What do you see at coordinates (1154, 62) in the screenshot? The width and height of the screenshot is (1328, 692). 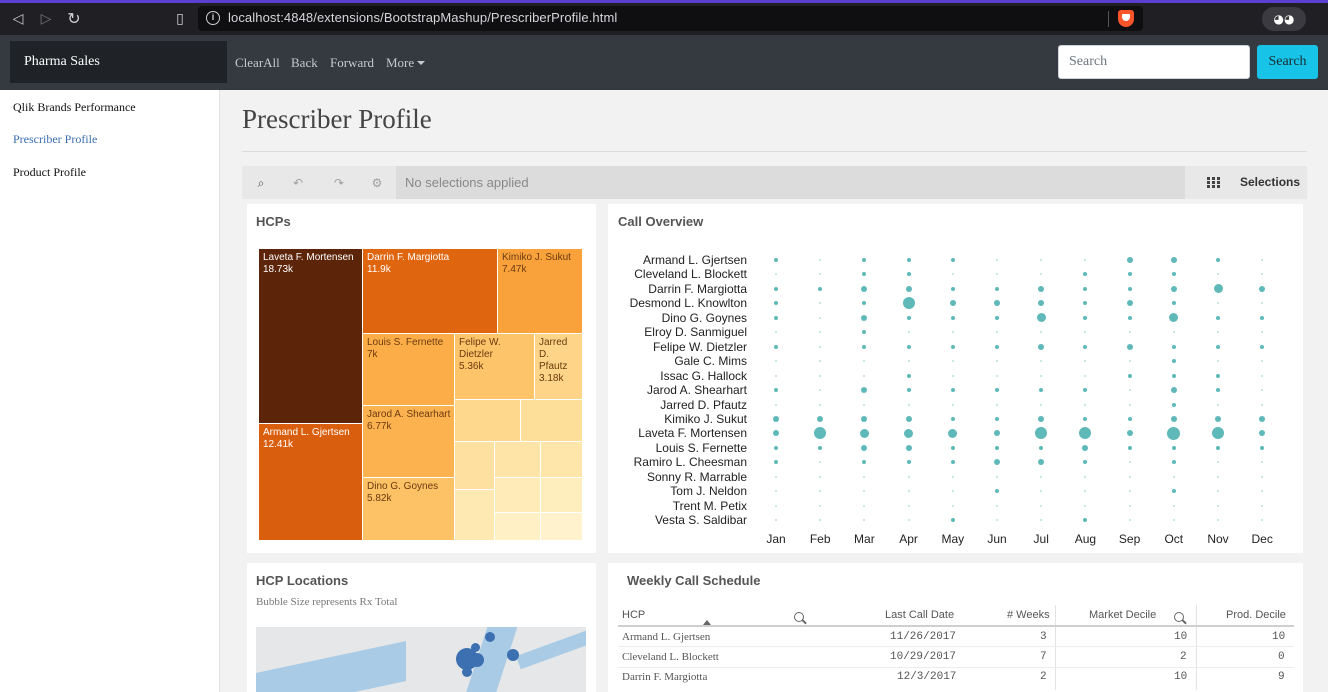 I see `search-input` at bounding box center [1154, 62].